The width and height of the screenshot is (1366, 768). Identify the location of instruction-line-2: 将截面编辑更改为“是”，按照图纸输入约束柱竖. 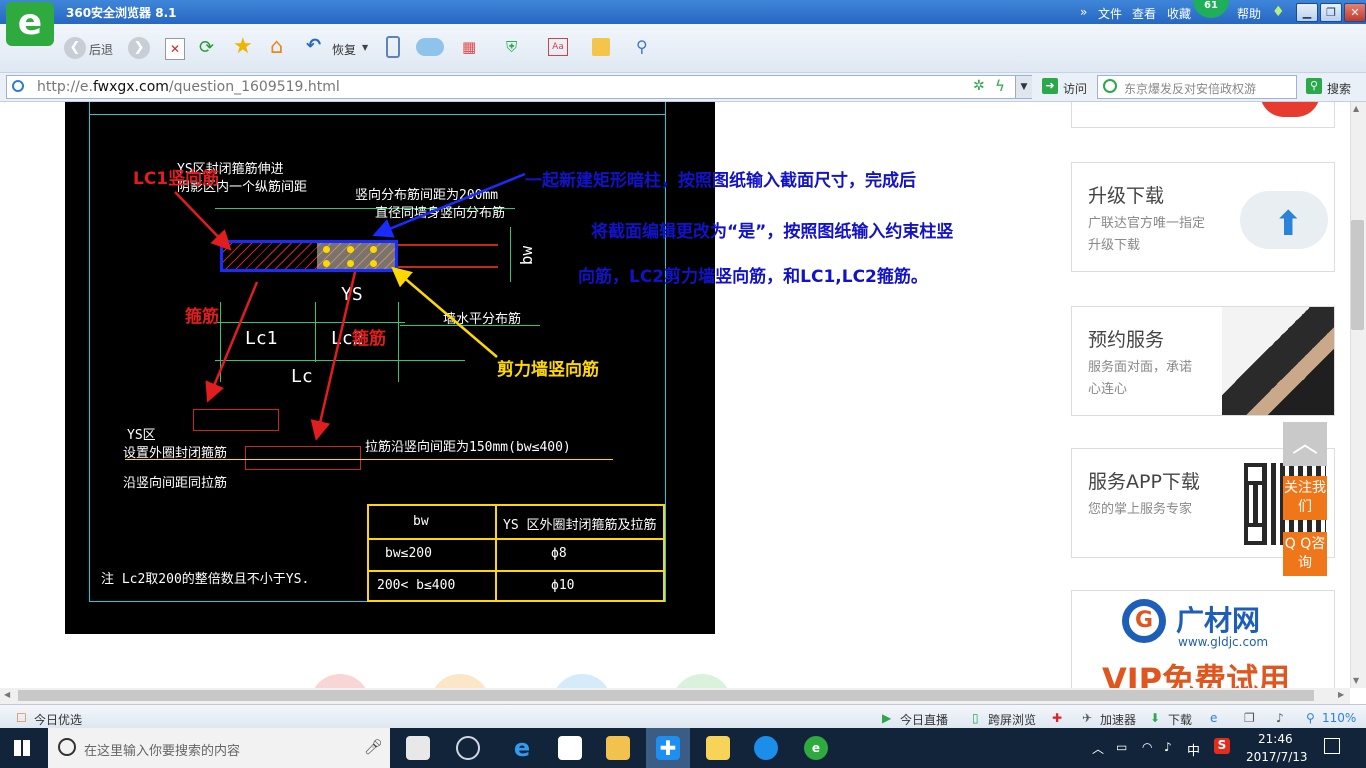
(772, 232).